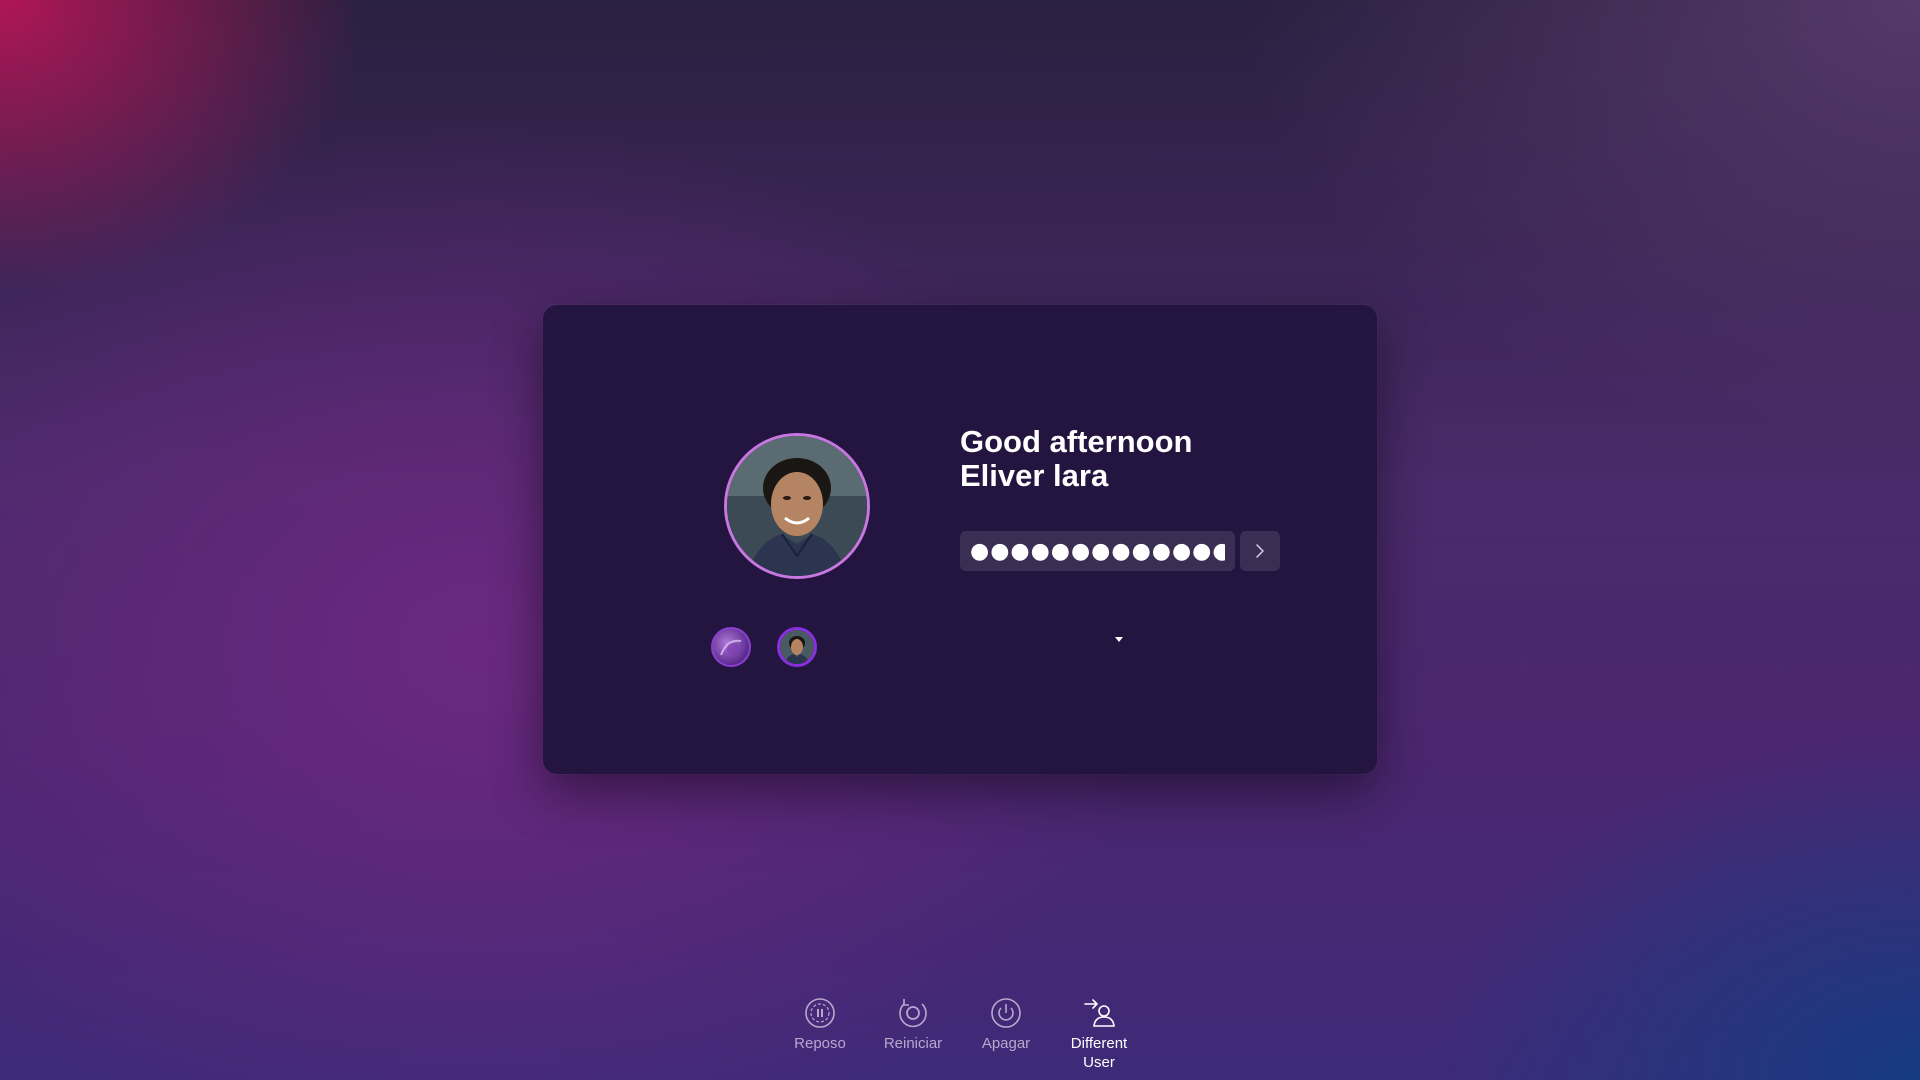 The height and width of the screenshot is (1080, 1920). I want to click on restart-icon, so click(913, 1013).